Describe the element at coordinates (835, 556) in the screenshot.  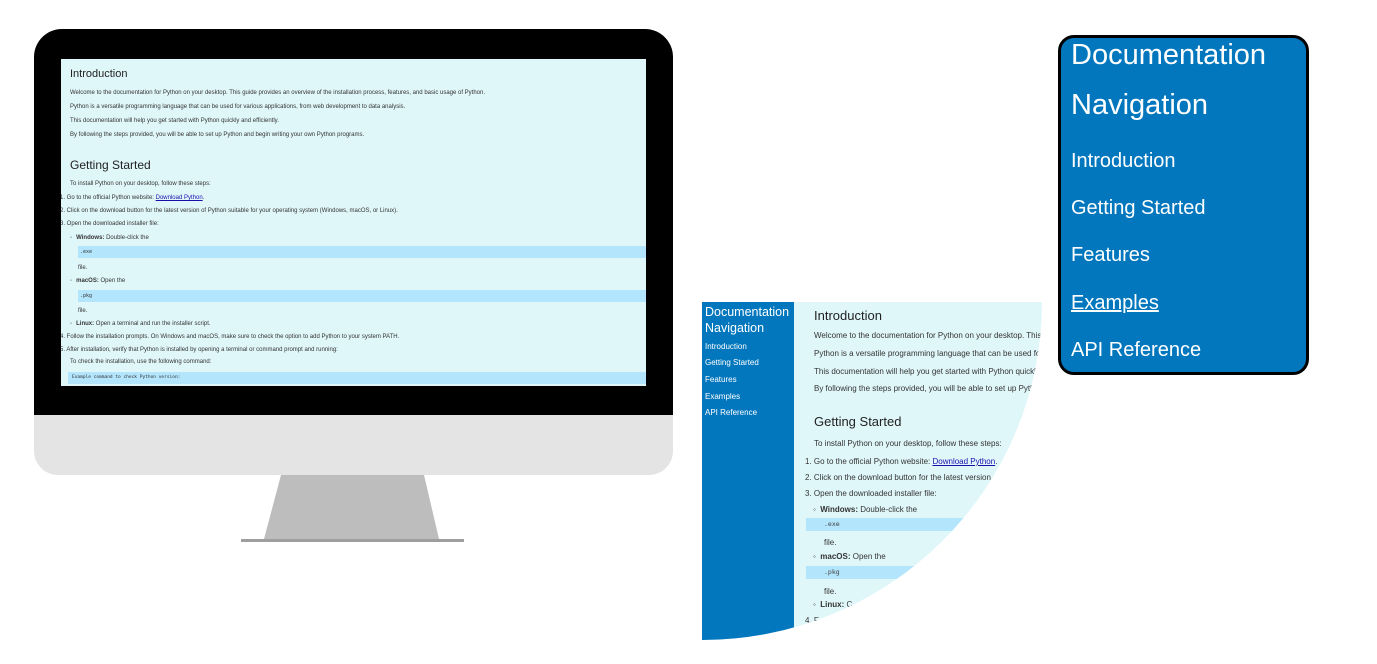
I see `zoom-macos-label: macOS:` at that location.